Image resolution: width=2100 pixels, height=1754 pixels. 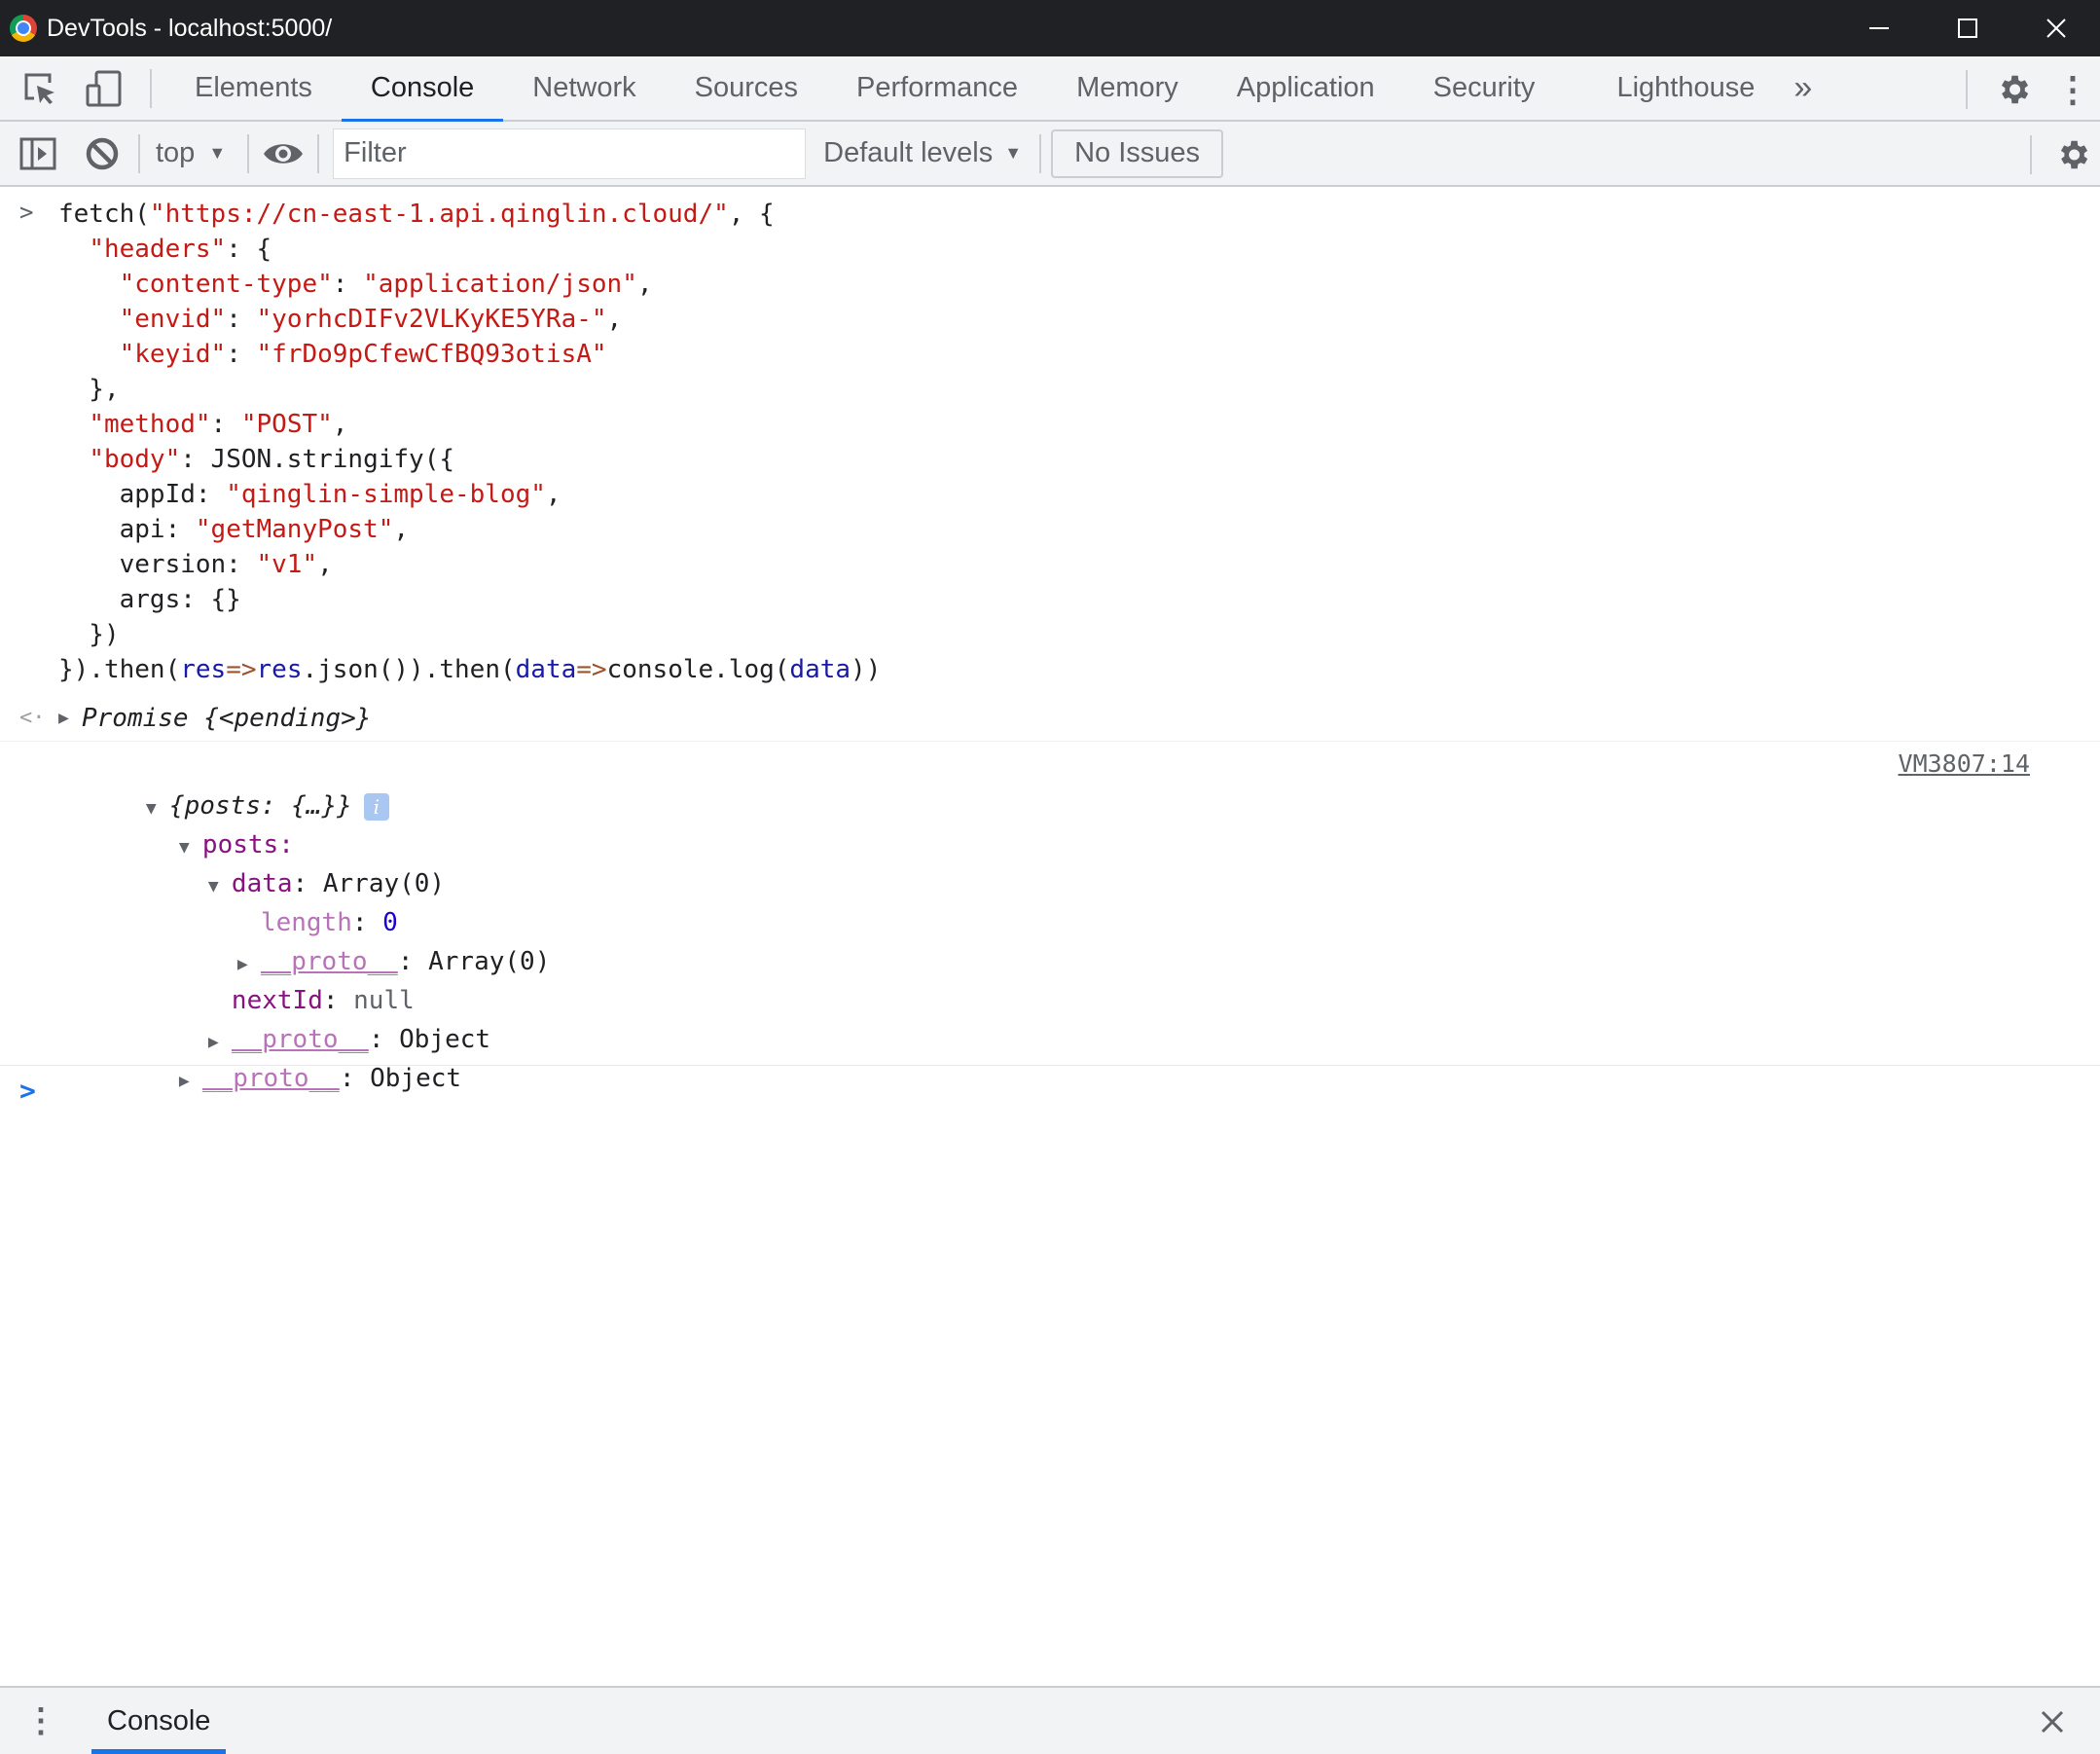 I want to click on code-line: },, so click(x=1079, y=390).